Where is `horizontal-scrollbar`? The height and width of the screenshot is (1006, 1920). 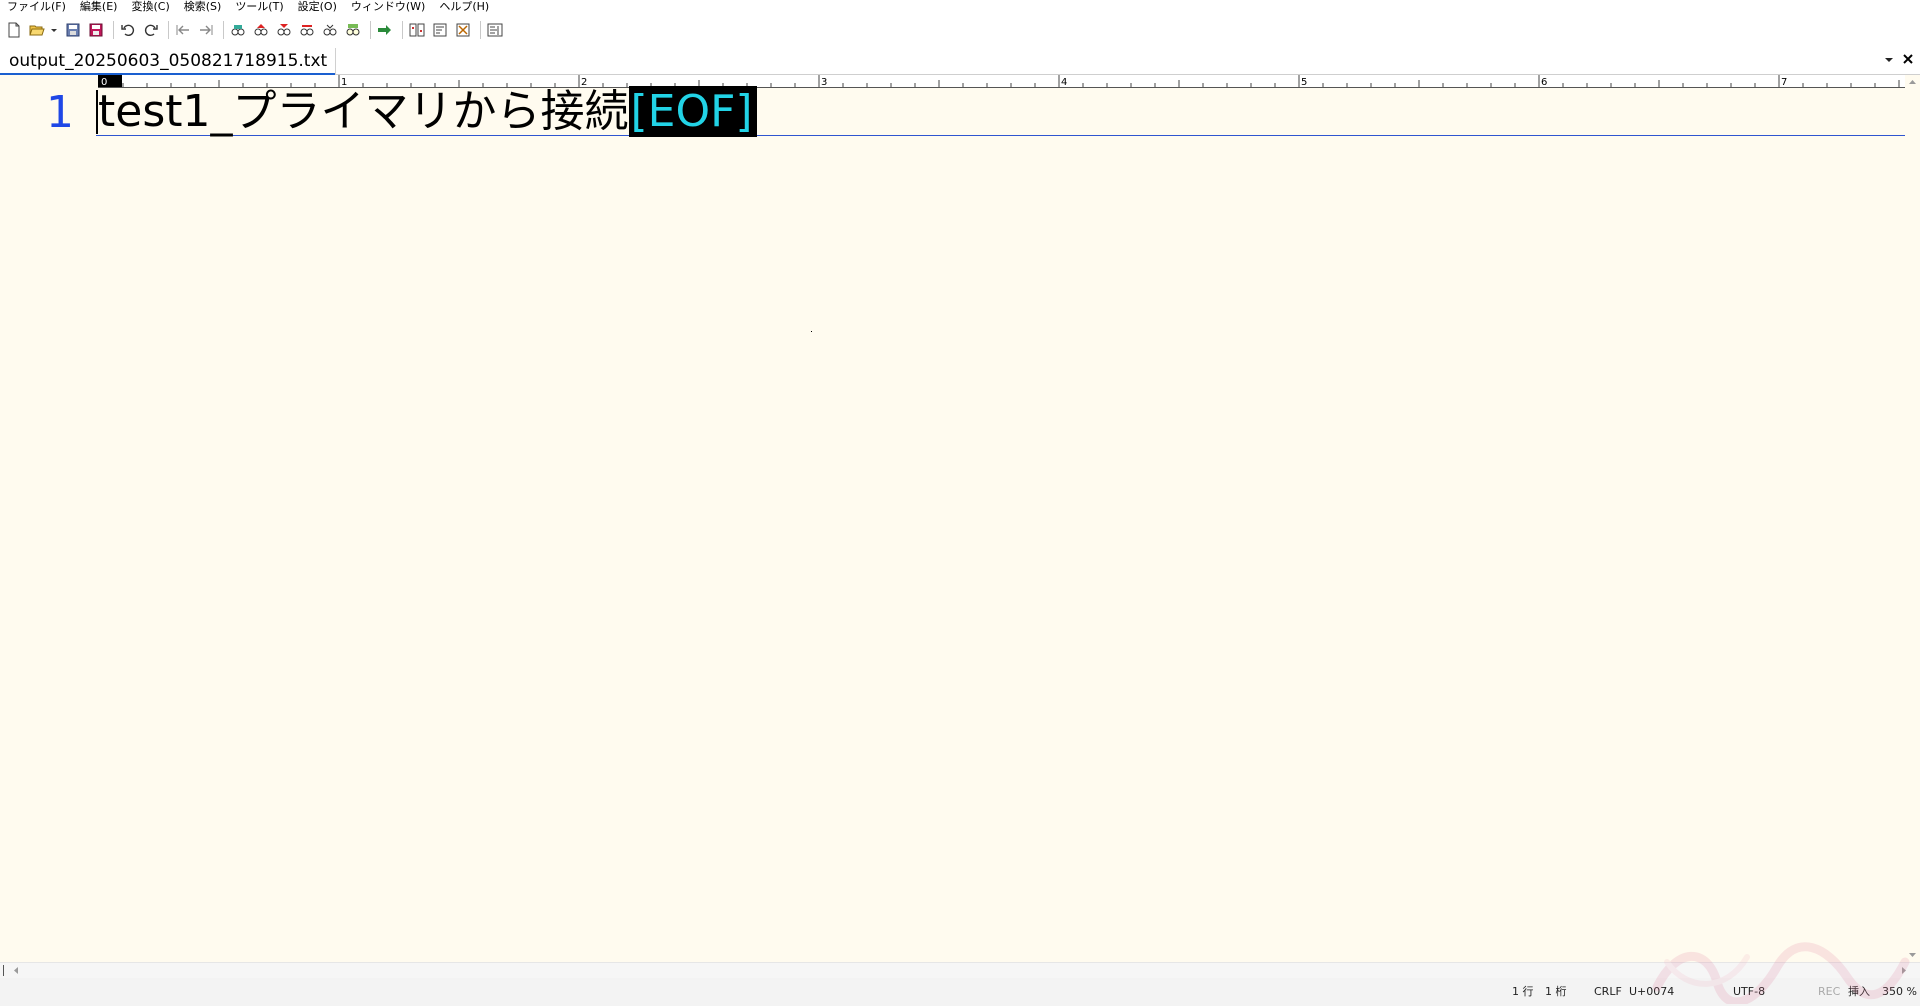
horizontal-scrollbar is located at coordinates (960, 970).